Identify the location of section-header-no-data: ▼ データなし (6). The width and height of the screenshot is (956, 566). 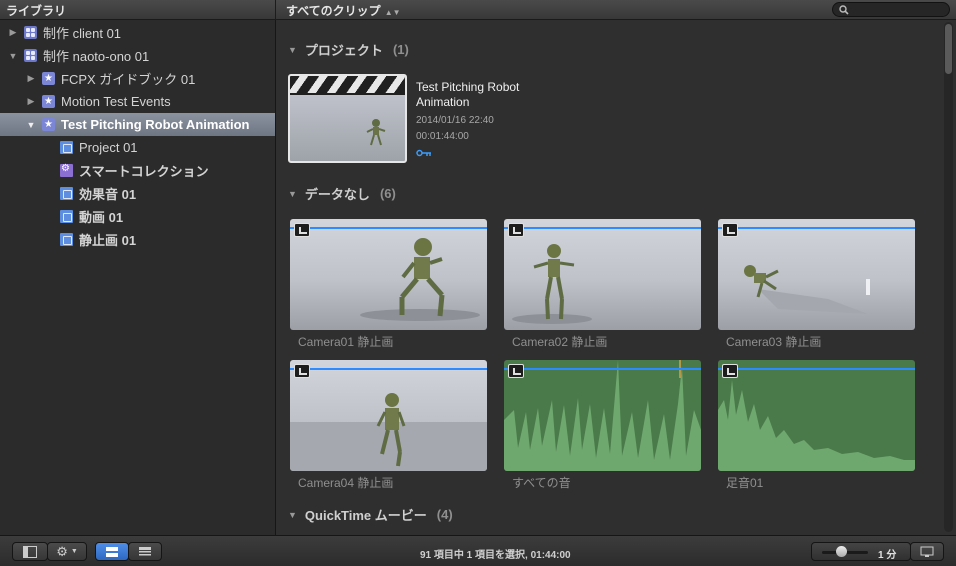
(342, 193).